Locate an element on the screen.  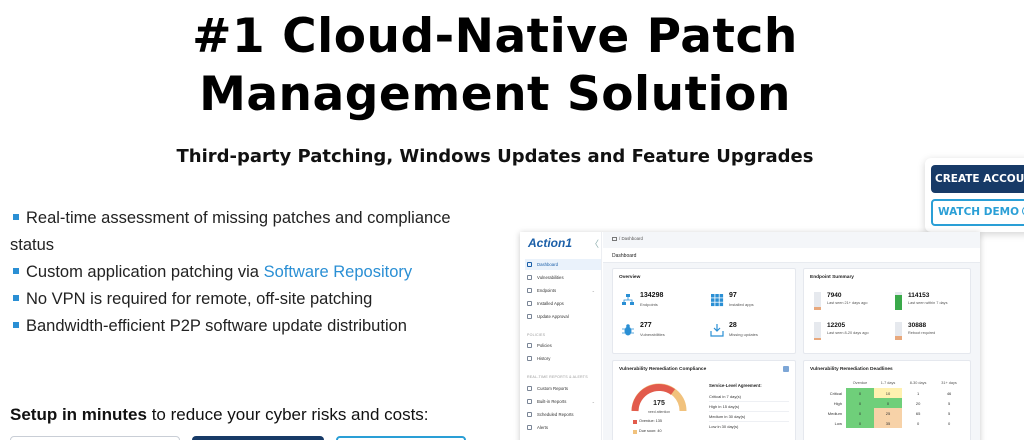
sidebar-item-built-in-reports: Built-in Reports ⌄ is located at coordinates (563, 401).